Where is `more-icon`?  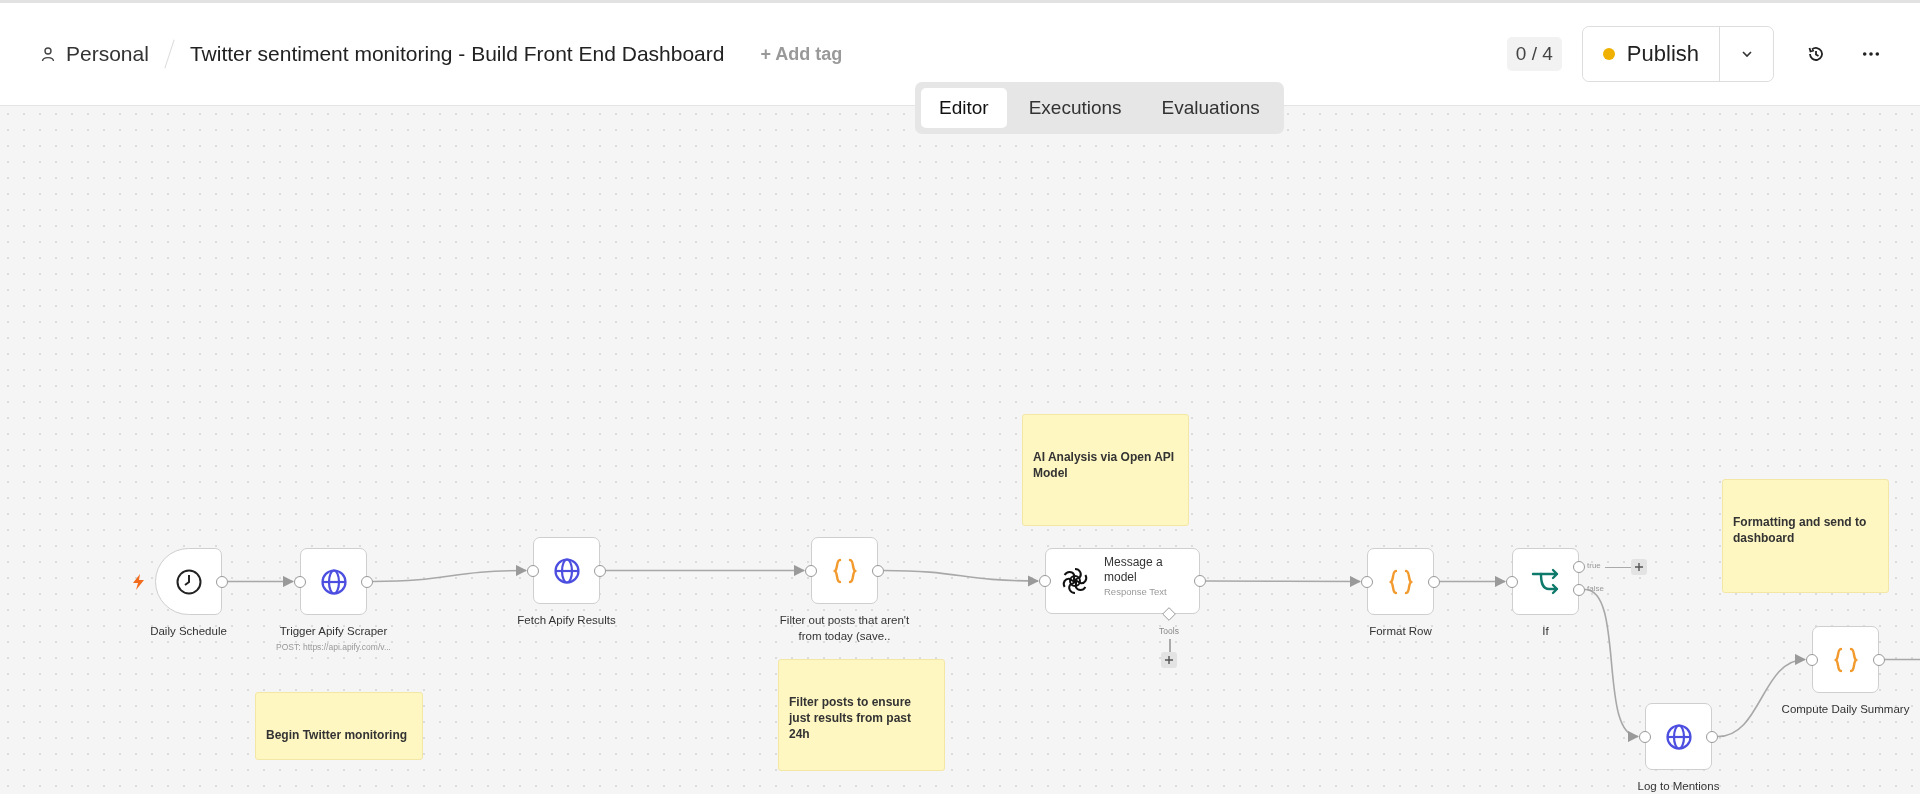 more-icon is located at coordinates (1871, 54).